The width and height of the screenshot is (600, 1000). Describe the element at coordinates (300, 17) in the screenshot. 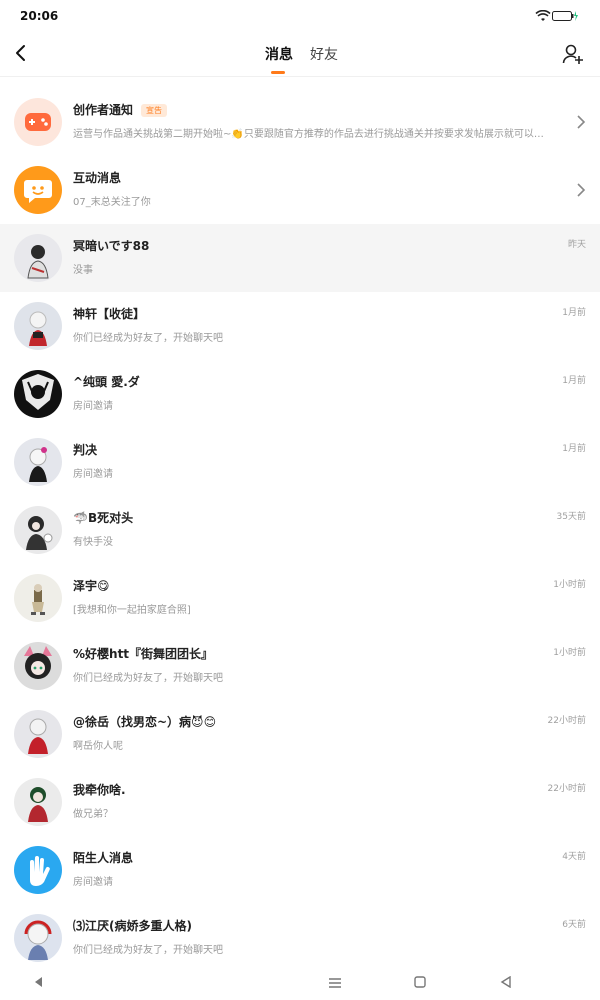

I see `status-bar: 20:06` at that location.